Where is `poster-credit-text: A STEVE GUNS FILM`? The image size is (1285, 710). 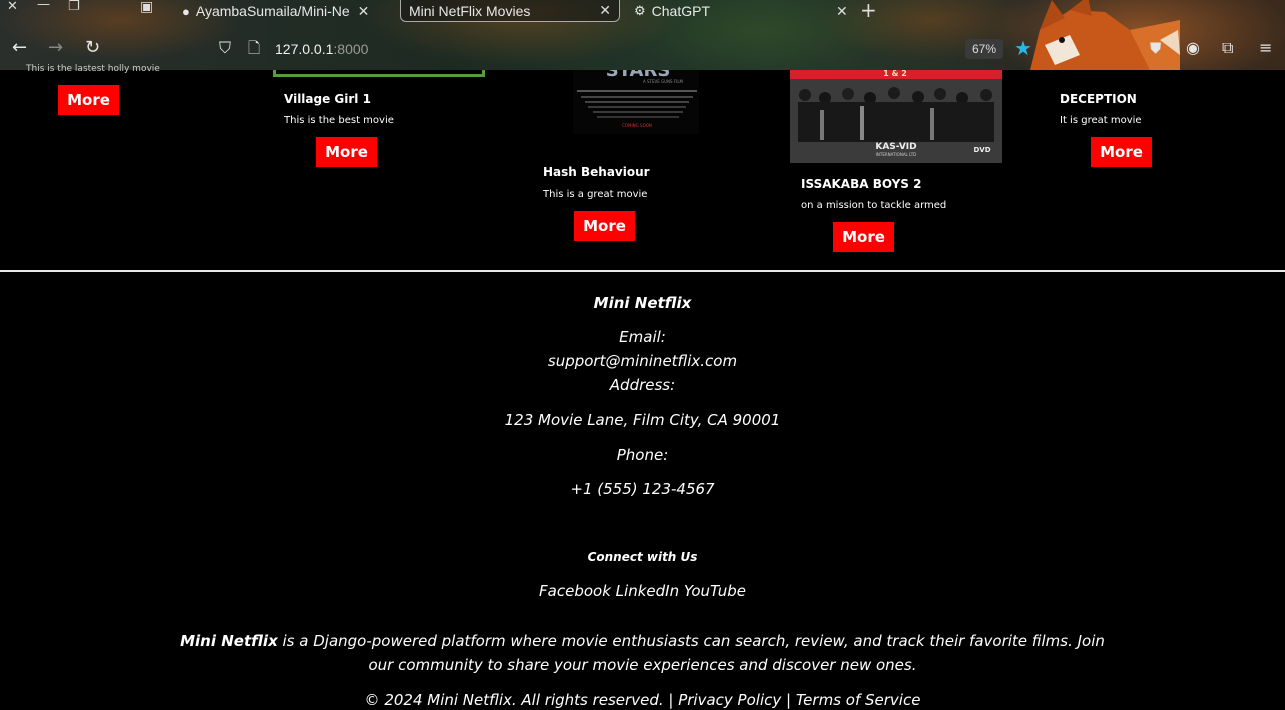
poster-credit-text: A STEVE GUNS FILM is located at coordinates (663, 81).